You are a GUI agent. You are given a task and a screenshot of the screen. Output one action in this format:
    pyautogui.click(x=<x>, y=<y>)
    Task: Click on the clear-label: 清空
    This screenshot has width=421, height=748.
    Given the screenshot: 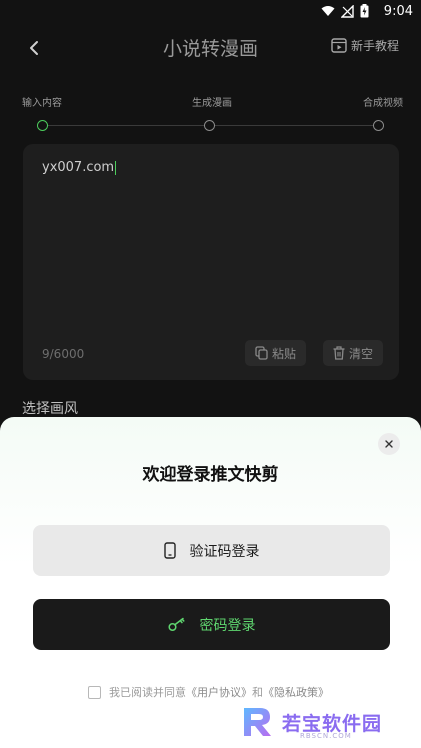 What is the action you would take?
    pyautogui.click(x=361, y=353)
    